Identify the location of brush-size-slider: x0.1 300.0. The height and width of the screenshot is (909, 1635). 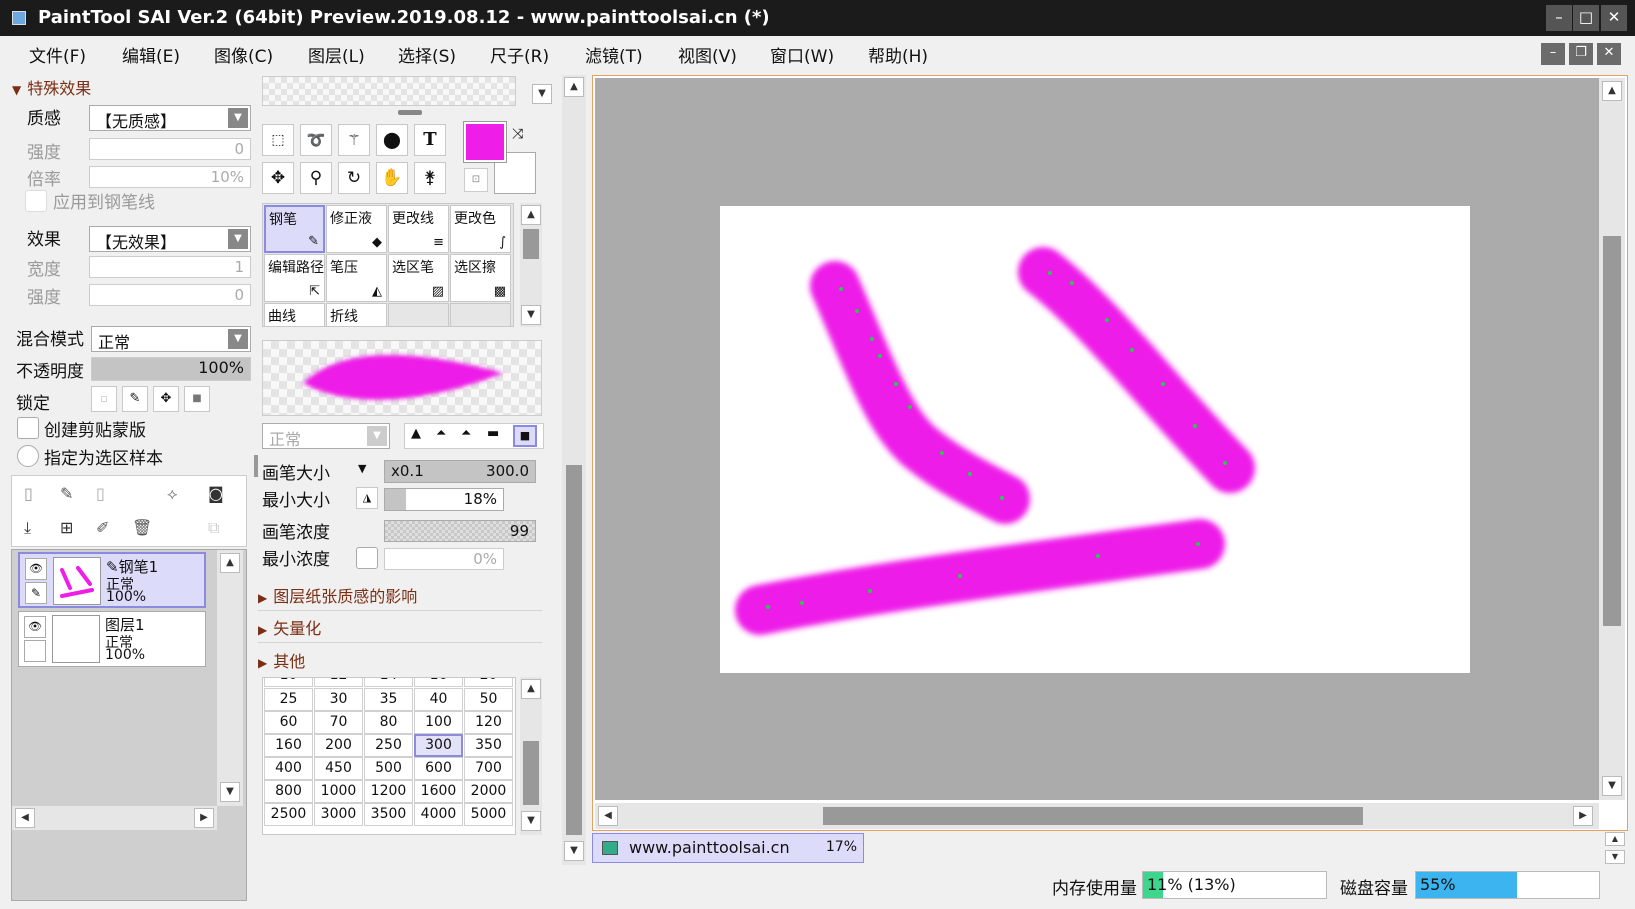
(460, 471).